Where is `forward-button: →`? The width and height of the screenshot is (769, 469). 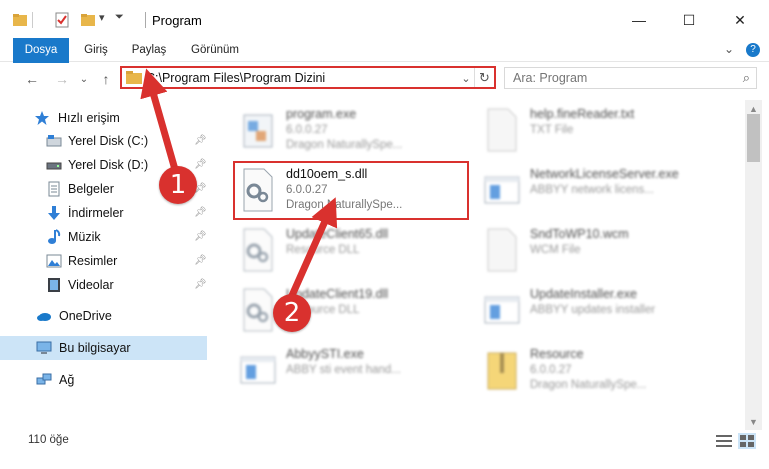 forward-button: → is located at coordinates (62, 79).